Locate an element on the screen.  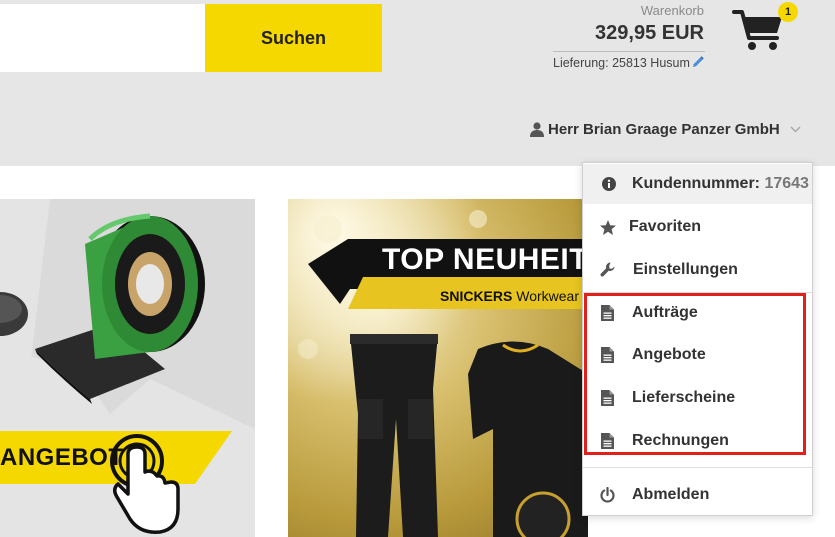
promo-center-title: TOP NEUHEIT is located at coordinates (485, 259).